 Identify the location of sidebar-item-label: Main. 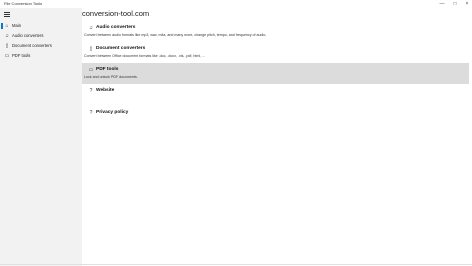
(17, 25).